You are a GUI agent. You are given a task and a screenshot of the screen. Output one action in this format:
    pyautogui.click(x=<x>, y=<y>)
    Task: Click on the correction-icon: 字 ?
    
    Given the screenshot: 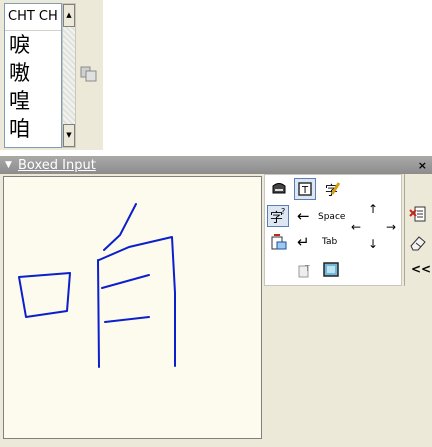 What is the action you would take?
    pyautogui.click(x=277, y=216)
    